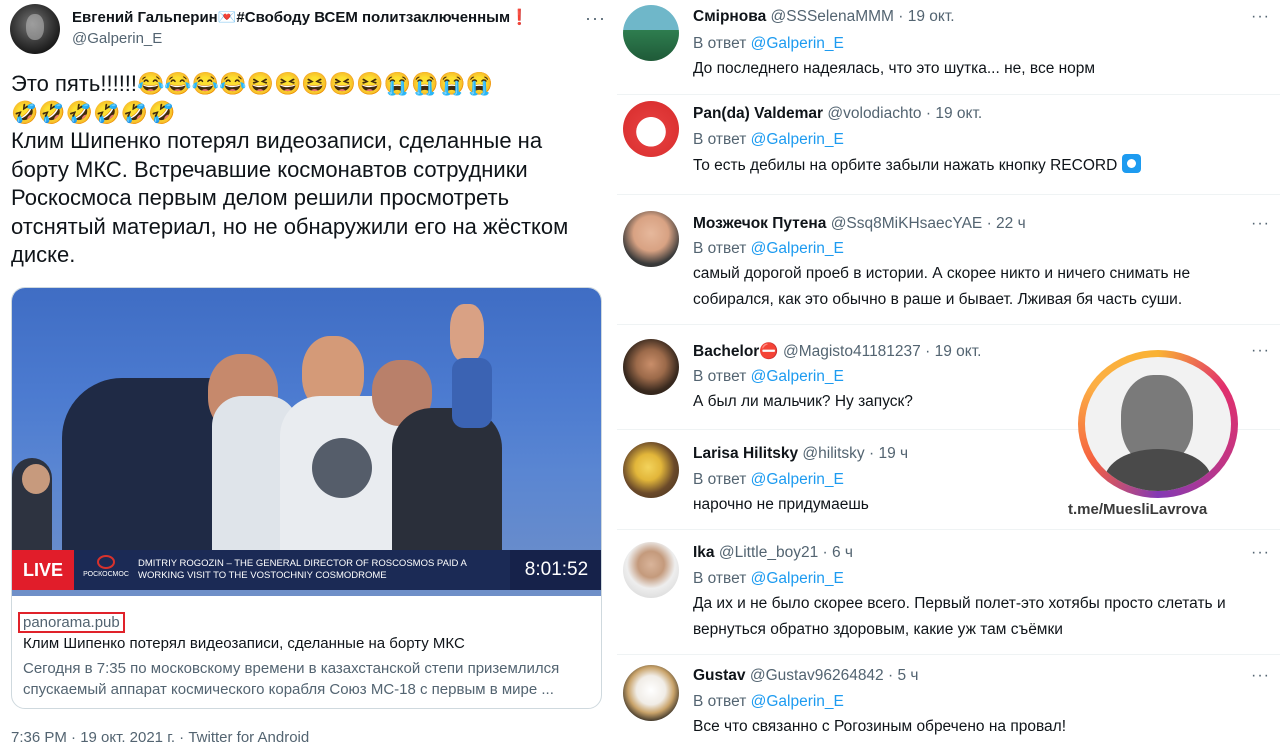  Describe the element at coordinates (907, 223) in the screenshot. I see `reply-handle: @Ssq8MiKHsaecYAE` at that location.